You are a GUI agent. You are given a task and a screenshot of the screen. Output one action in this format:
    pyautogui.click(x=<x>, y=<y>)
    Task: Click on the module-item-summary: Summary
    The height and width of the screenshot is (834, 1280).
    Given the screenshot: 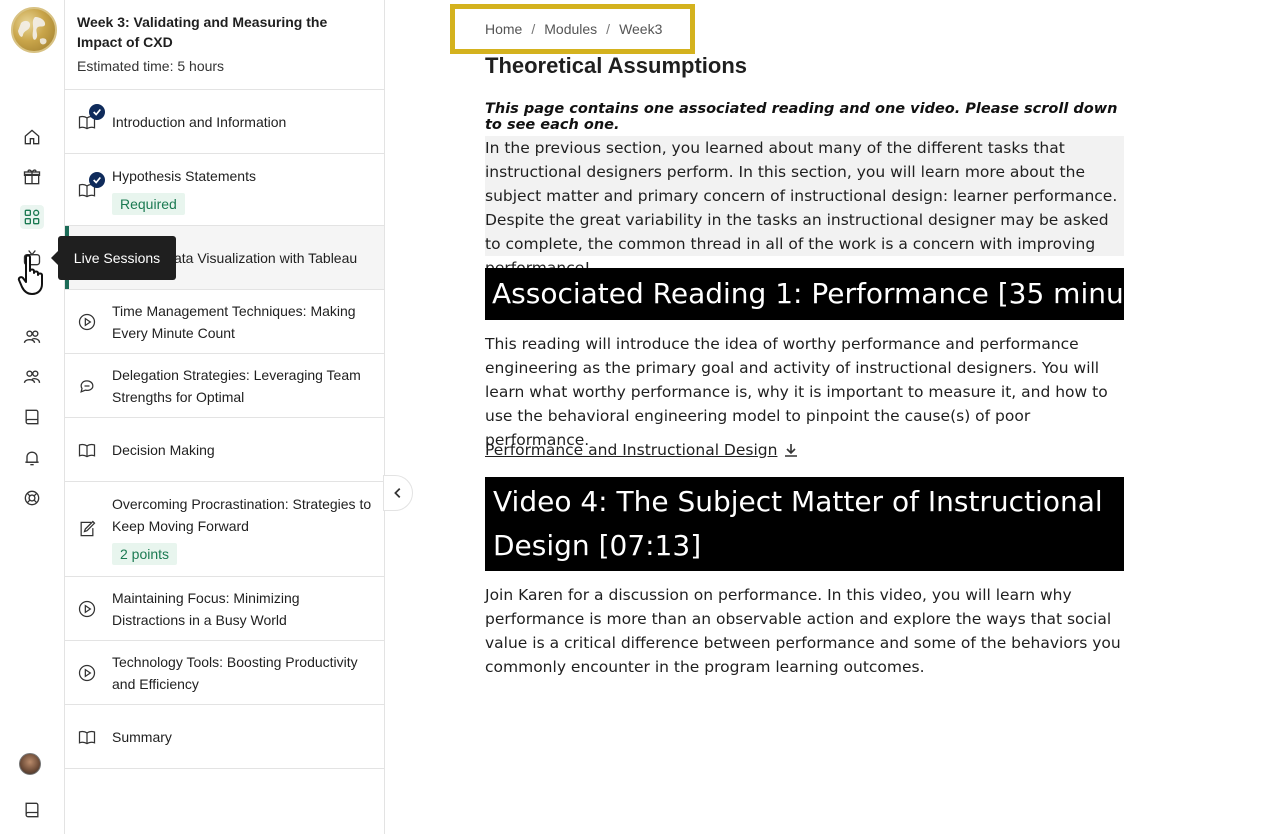 What is the action you would take?
    pyautogui.click(x=224, y=737)
    